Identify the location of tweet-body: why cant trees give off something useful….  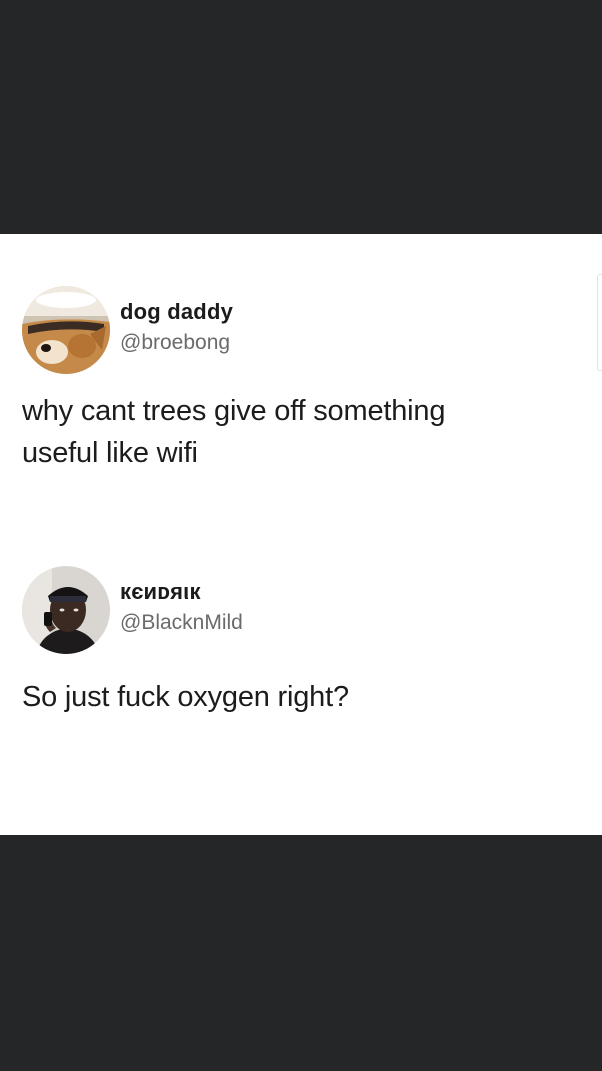
(302, 432).